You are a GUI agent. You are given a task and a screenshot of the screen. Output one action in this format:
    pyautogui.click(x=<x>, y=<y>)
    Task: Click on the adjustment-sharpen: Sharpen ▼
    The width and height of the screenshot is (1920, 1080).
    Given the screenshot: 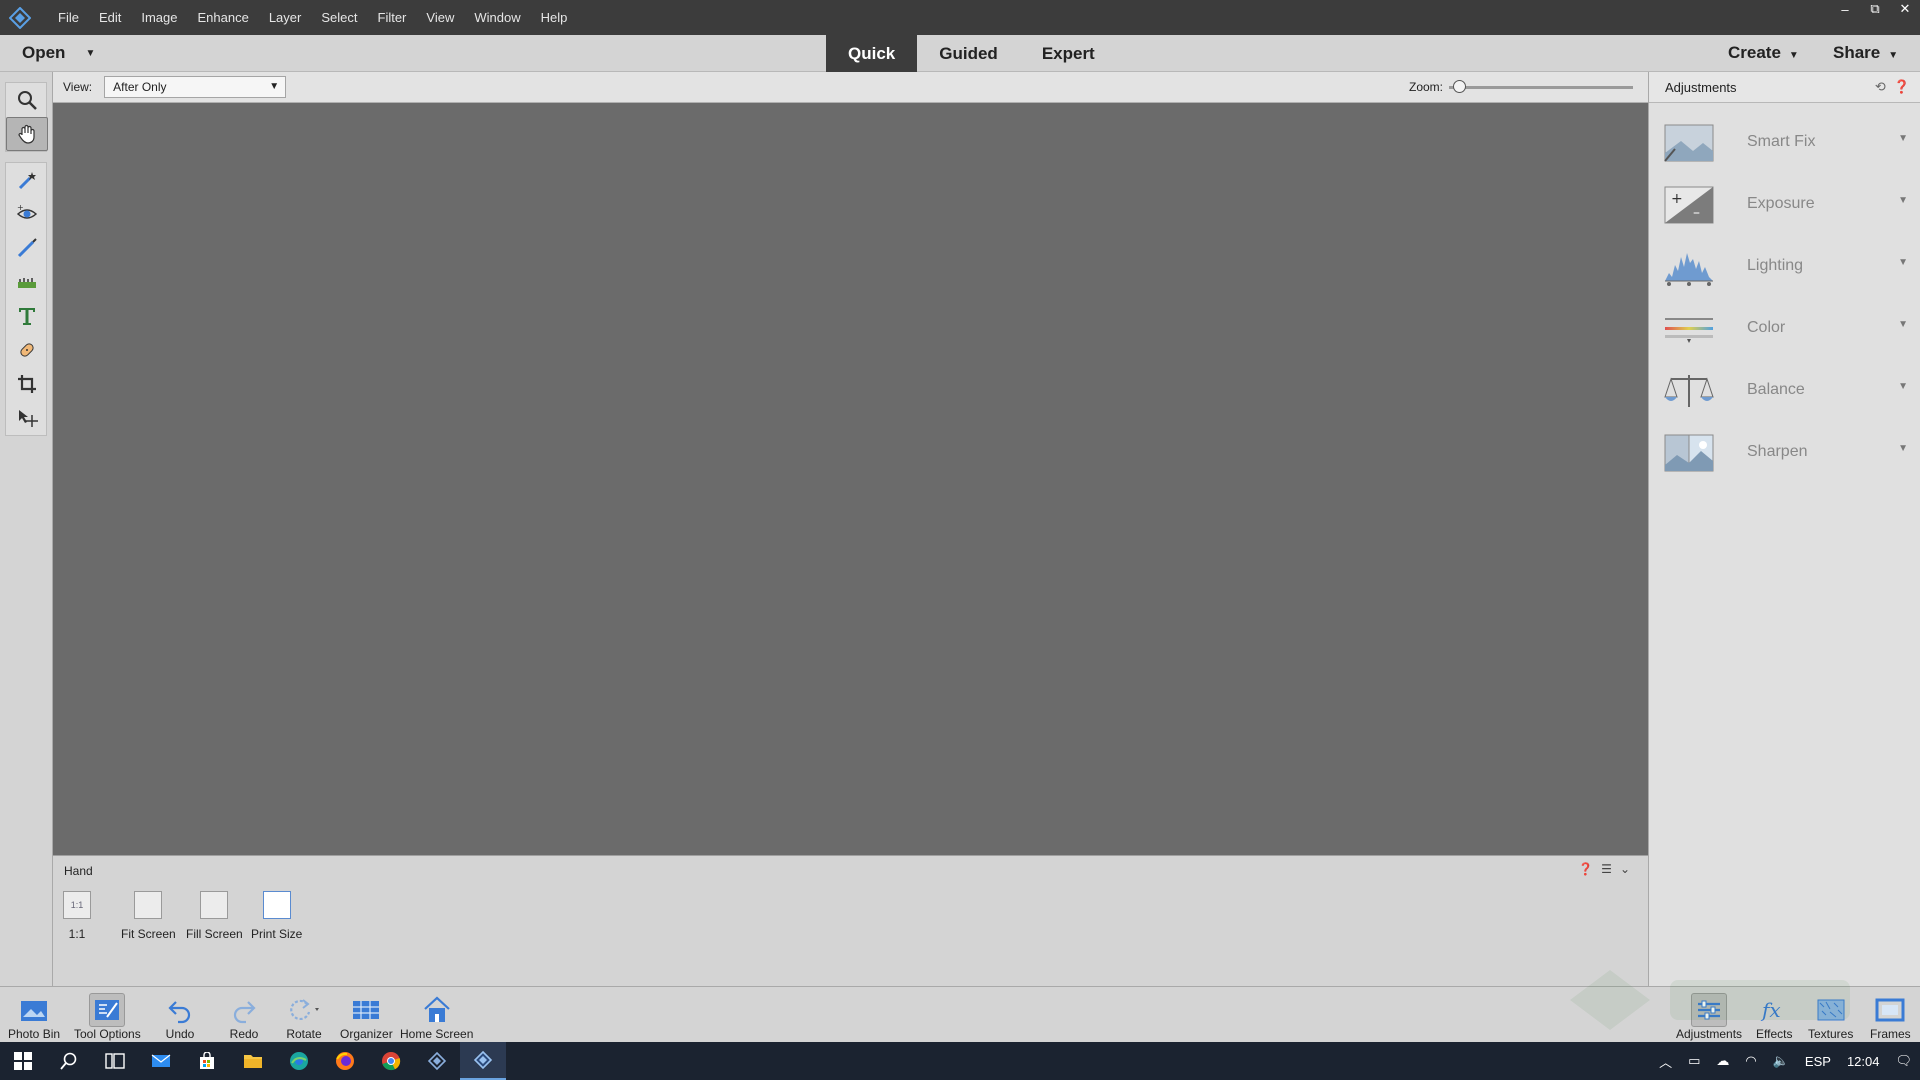 What is the action you would take?
    pyautogui.click(x=1784, y=452)
    